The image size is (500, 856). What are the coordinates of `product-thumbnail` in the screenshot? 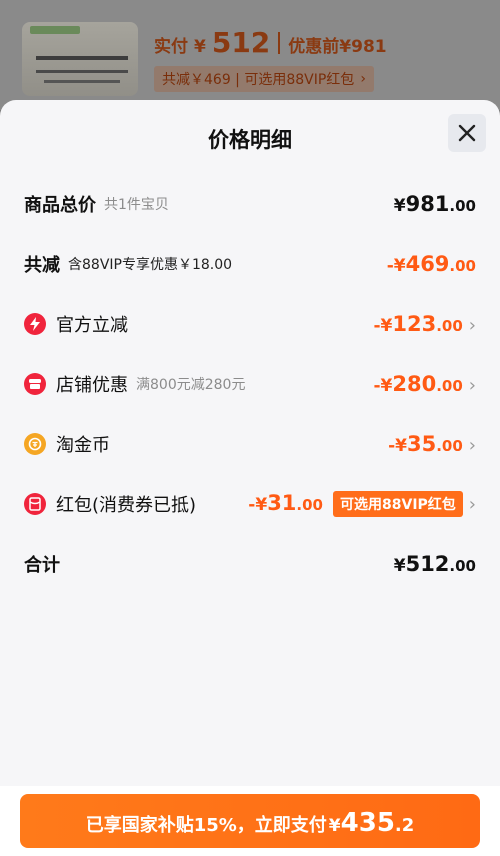 It's located at (80, 59).